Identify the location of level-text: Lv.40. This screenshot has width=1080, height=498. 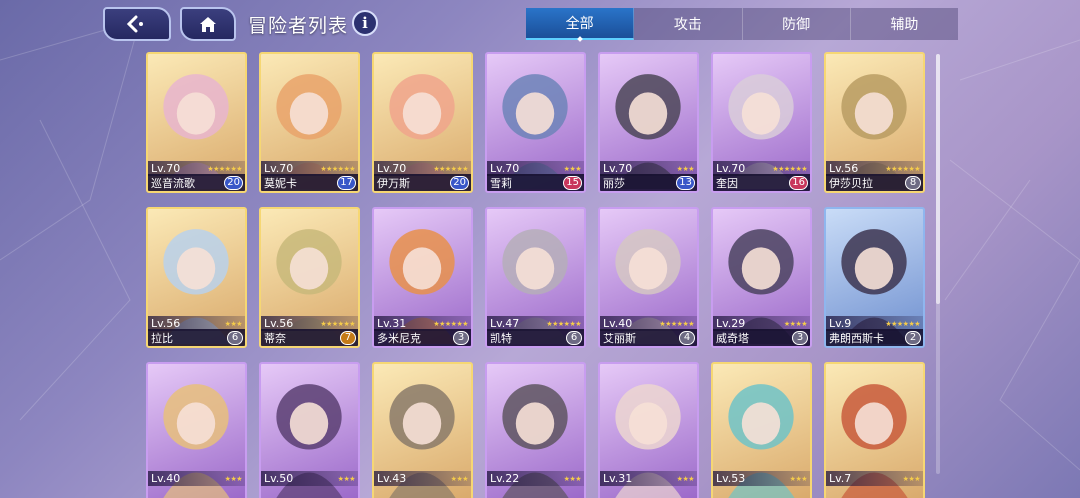
(166, 478).